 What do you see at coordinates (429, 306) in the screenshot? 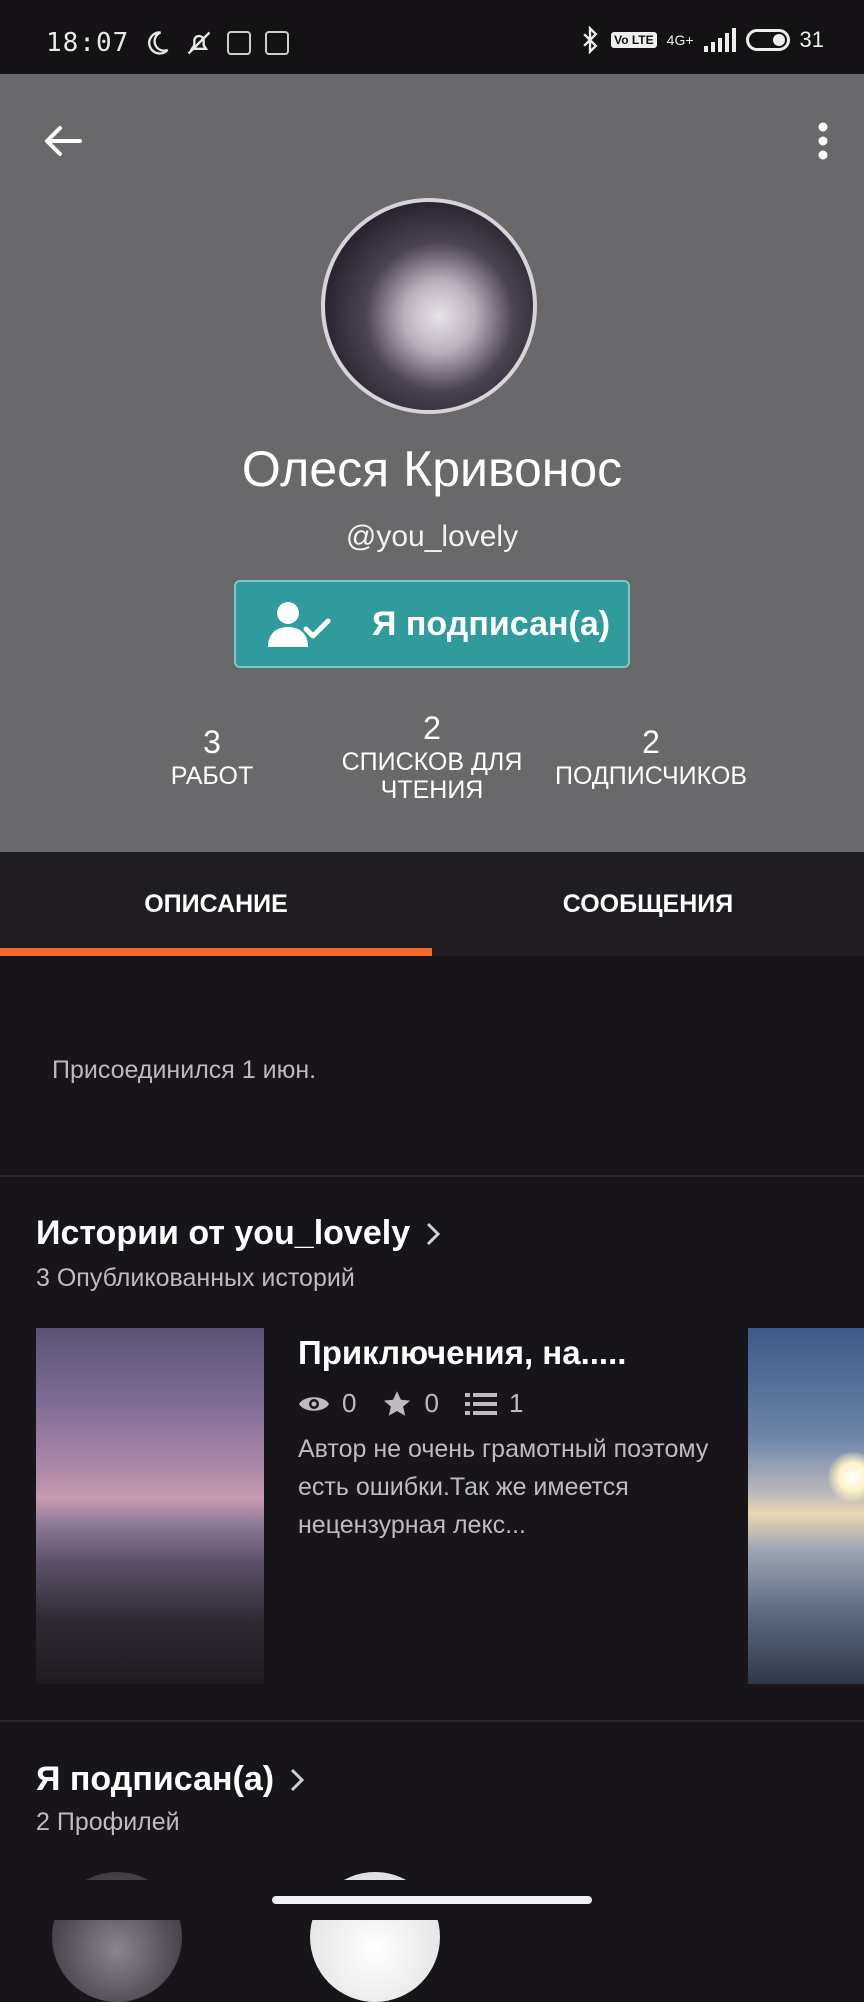
I see `avatar` at bounding box center [429, 306].